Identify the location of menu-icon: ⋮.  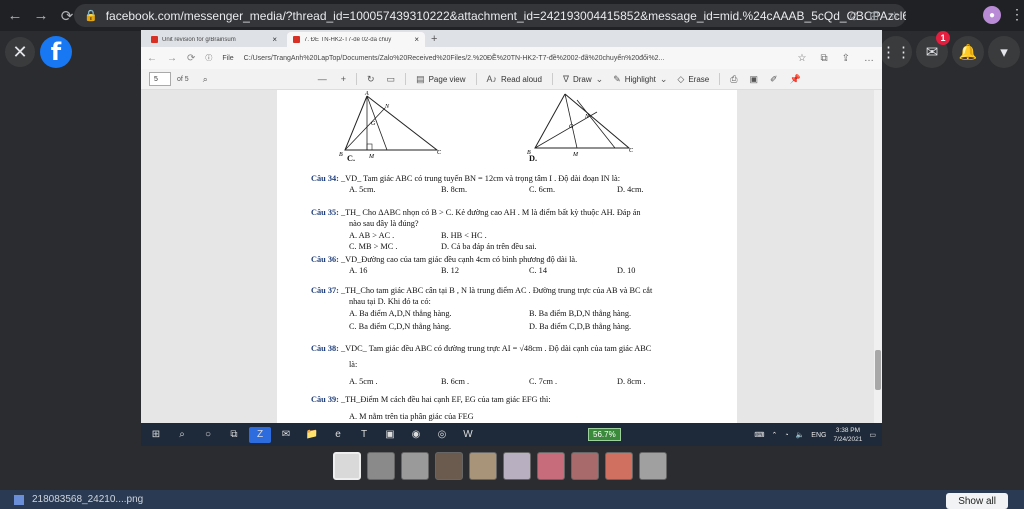
(1017, 14).